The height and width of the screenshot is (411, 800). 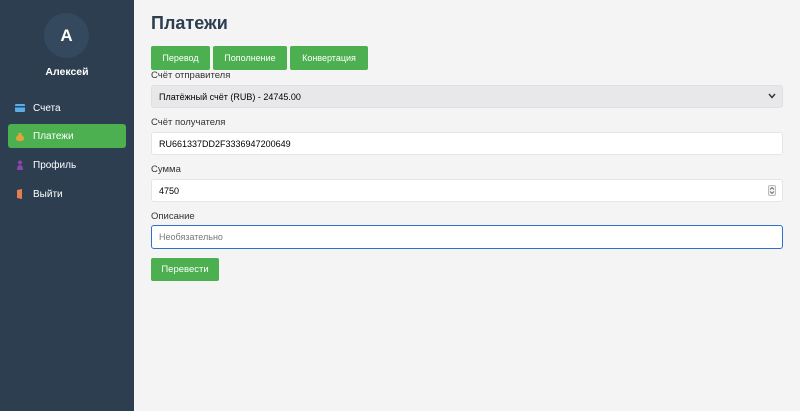 What do you see at coordinates (230, 96) in the screenshot?
I see `sender-account-value: Платёжный счёт (RUB) - 24745.00` at bounding box center [230, 96].